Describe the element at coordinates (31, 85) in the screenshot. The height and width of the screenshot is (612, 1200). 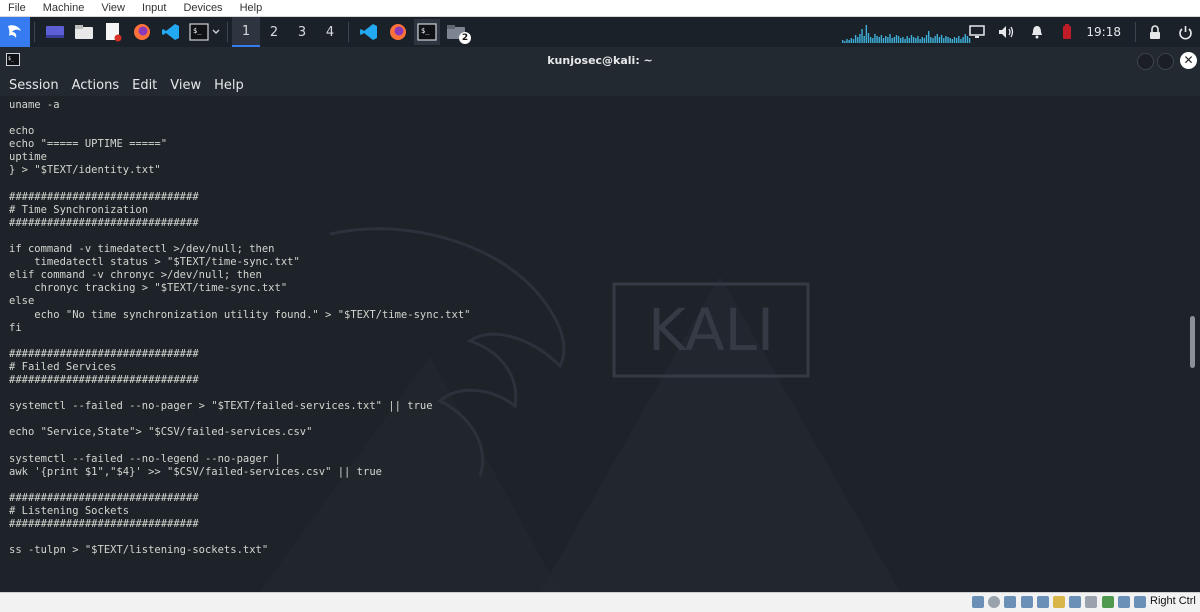
I see `menu-session: Session` at that location.